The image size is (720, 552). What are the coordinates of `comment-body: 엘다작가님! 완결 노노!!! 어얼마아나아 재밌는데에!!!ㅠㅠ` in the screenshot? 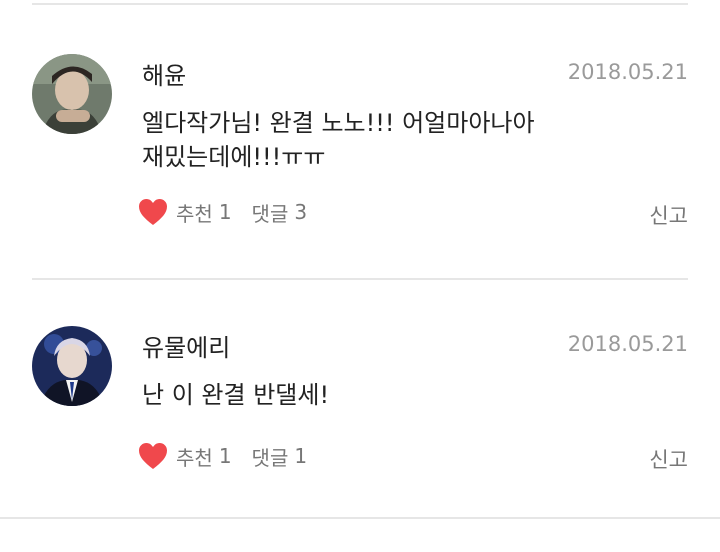 It's located at (402, 140).